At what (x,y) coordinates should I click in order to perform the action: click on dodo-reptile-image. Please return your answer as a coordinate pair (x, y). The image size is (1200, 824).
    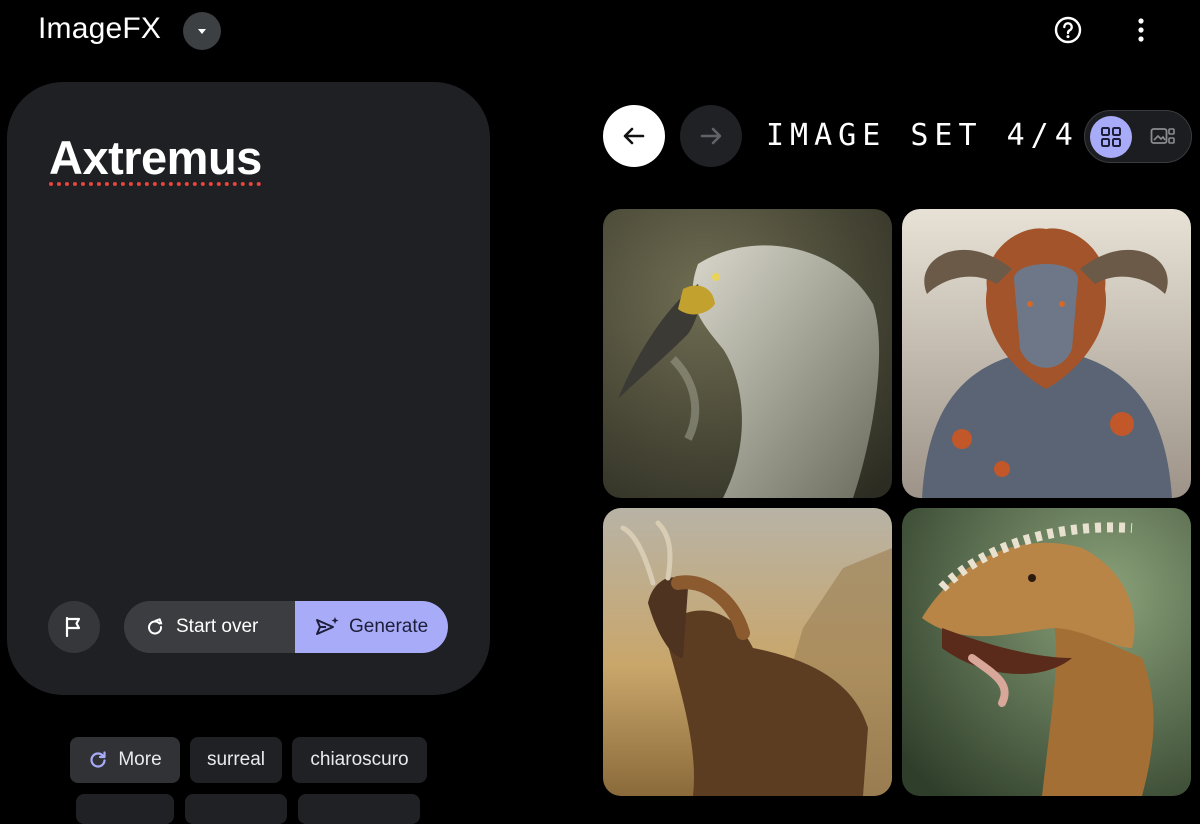
    Looking at the image, I should click on (747, 353).